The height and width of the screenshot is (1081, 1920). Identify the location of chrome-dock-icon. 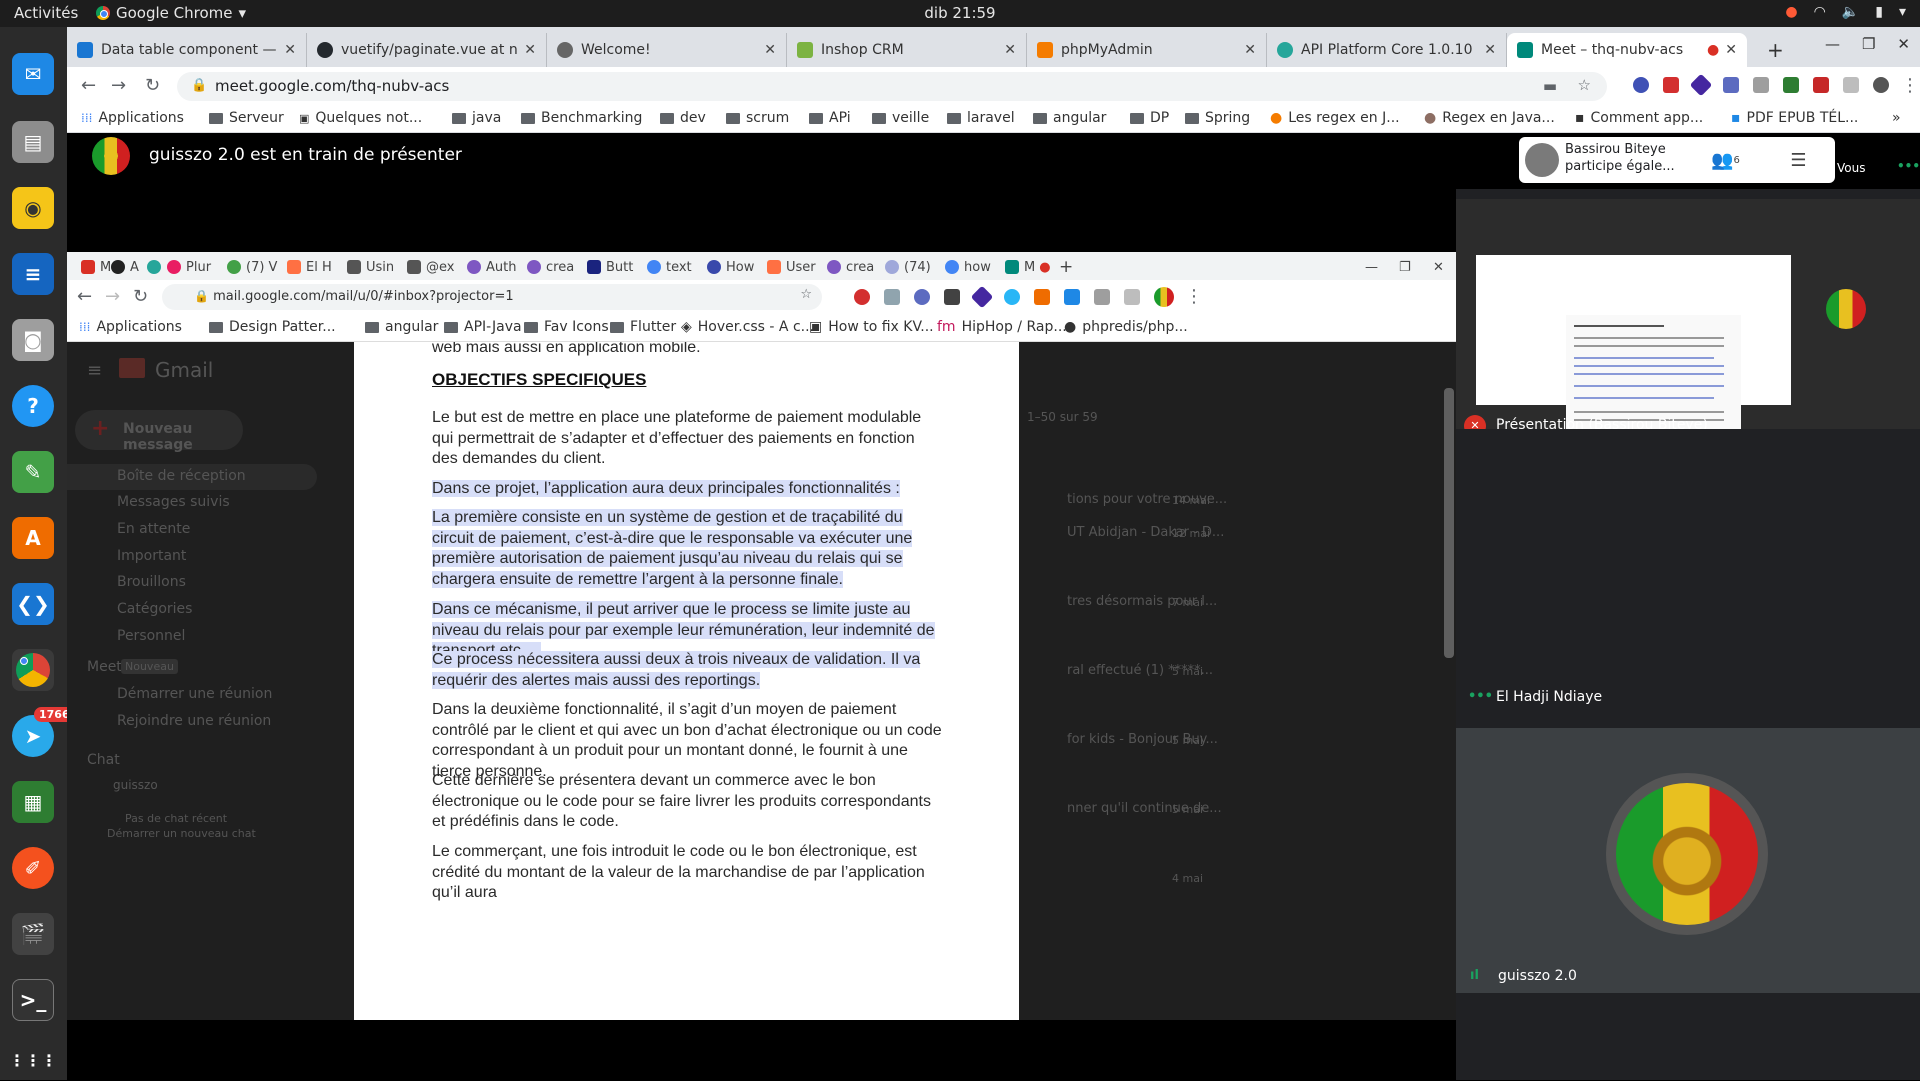
(33, 670).